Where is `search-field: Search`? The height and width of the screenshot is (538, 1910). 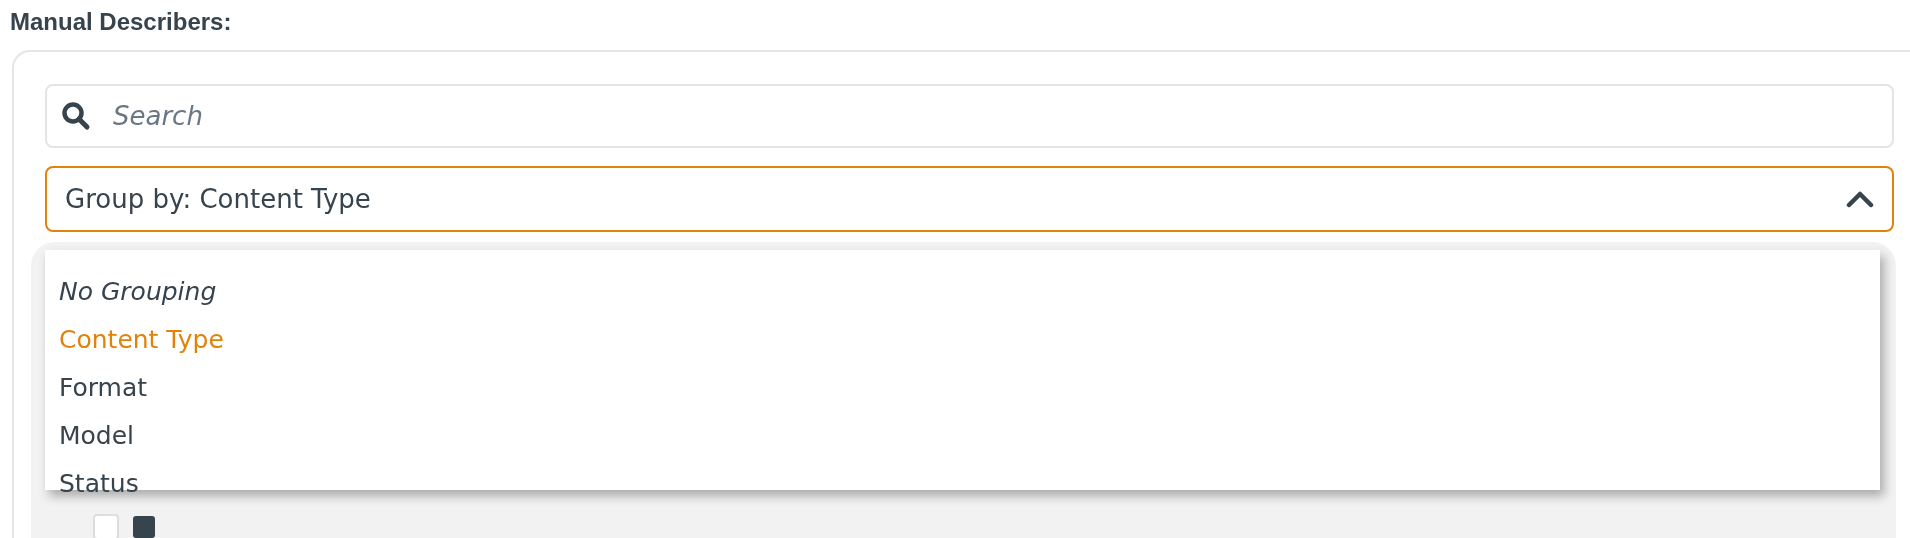
search-field: Search is located at coordinates (969, 116).